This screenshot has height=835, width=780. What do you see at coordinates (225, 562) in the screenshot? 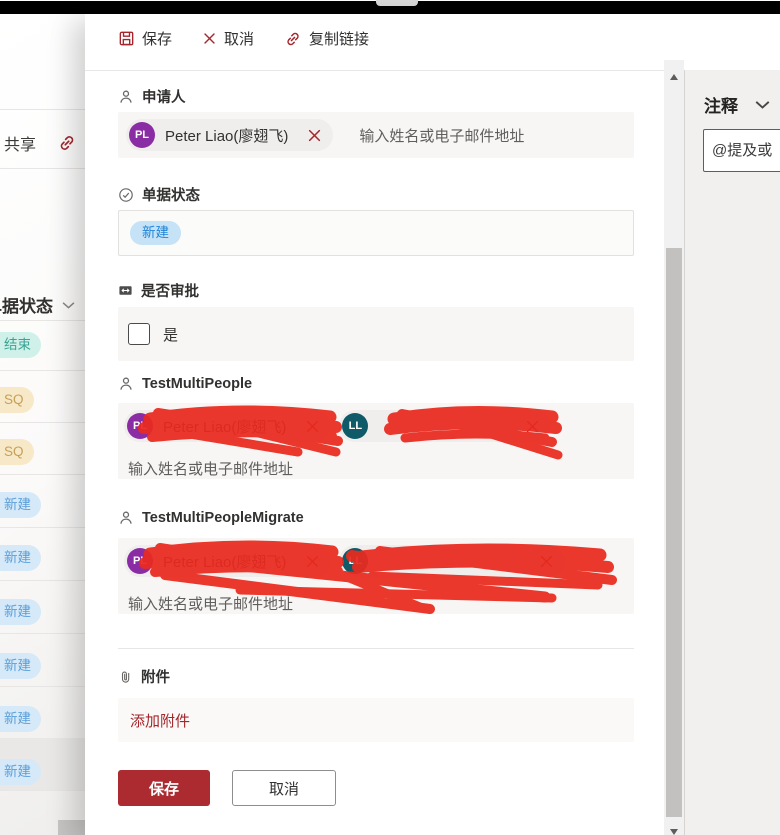
I see `person-name-redacted: Peter Liao(廖翅飞)` at bounding box center [225, 562].